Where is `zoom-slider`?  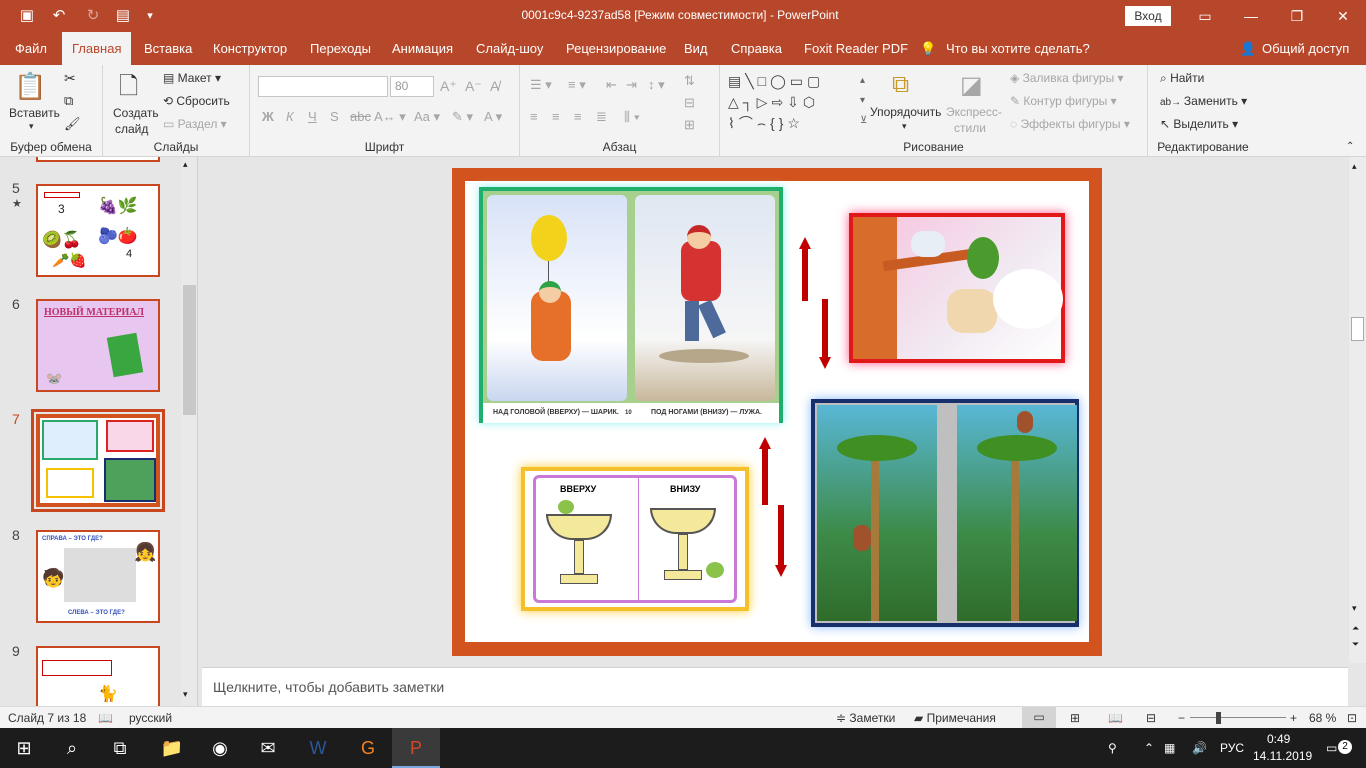 zoom-slider is located at coordinates (1238, 717).